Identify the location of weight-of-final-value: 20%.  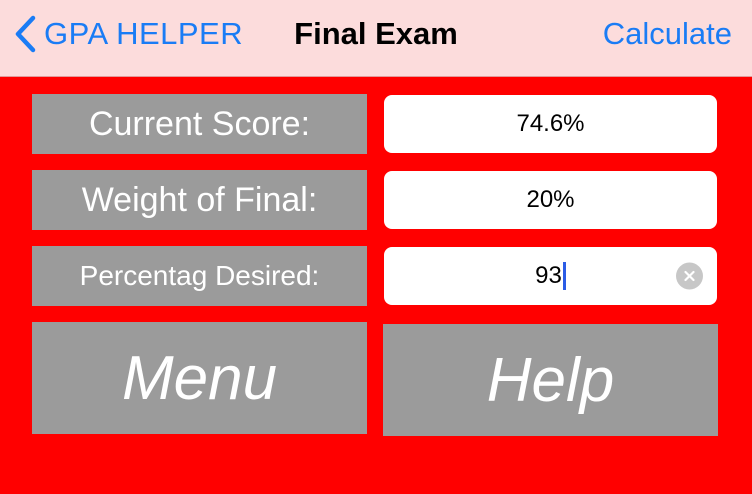
(550, 199).